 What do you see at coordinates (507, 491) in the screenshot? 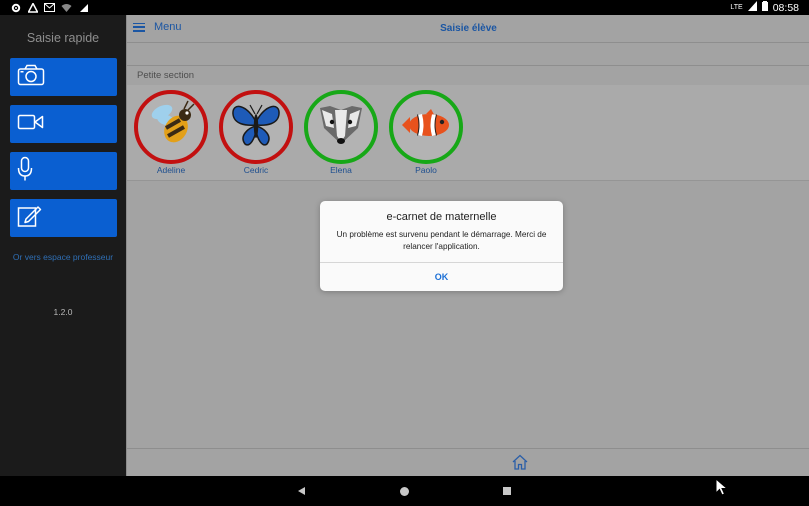
I see `recent-apps-icon` at bounding box center [507, 491].